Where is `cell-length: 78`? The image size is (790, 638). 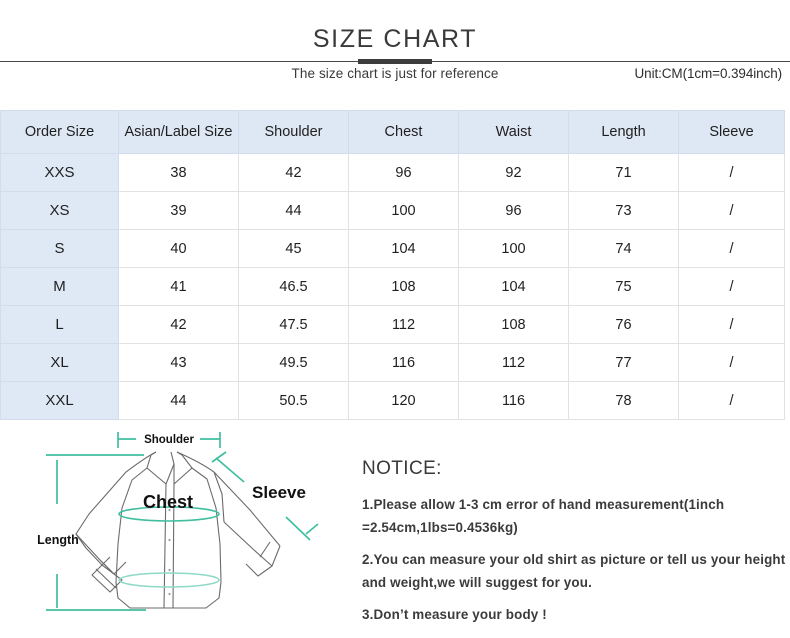 cell-length: 78 is located at coordinates (623, 400).